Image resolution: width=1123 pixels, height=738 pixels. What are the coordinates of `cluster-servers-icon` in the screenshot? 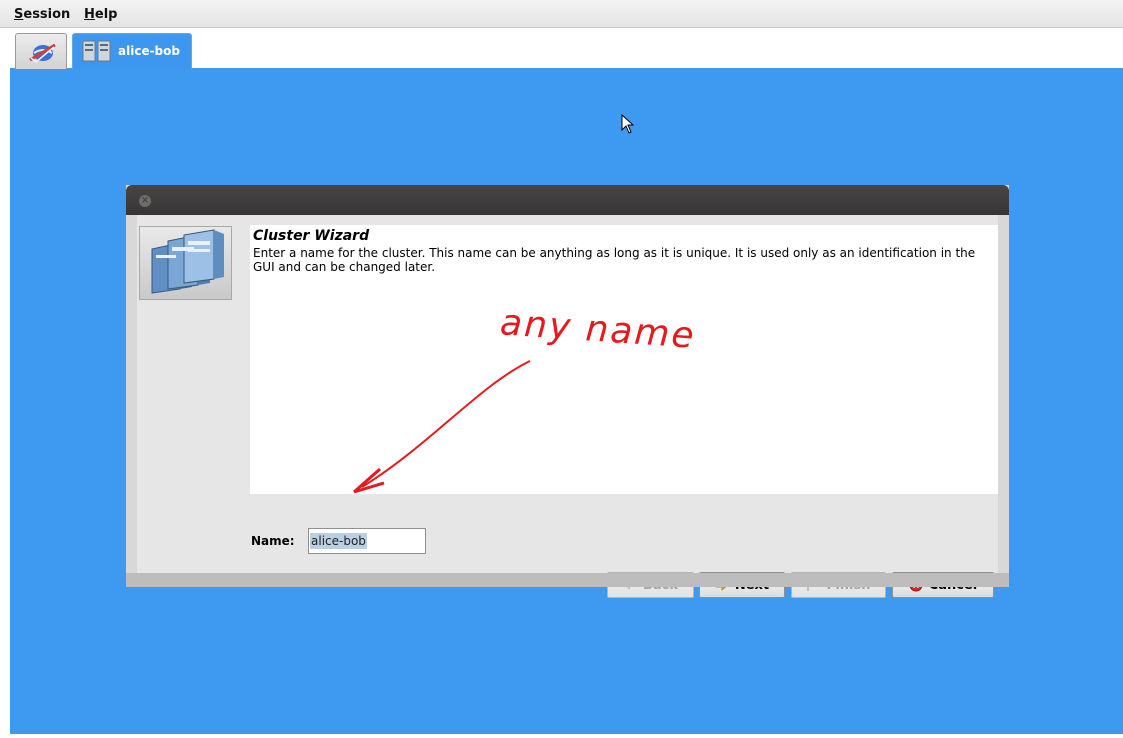 It's located at (96, 51).